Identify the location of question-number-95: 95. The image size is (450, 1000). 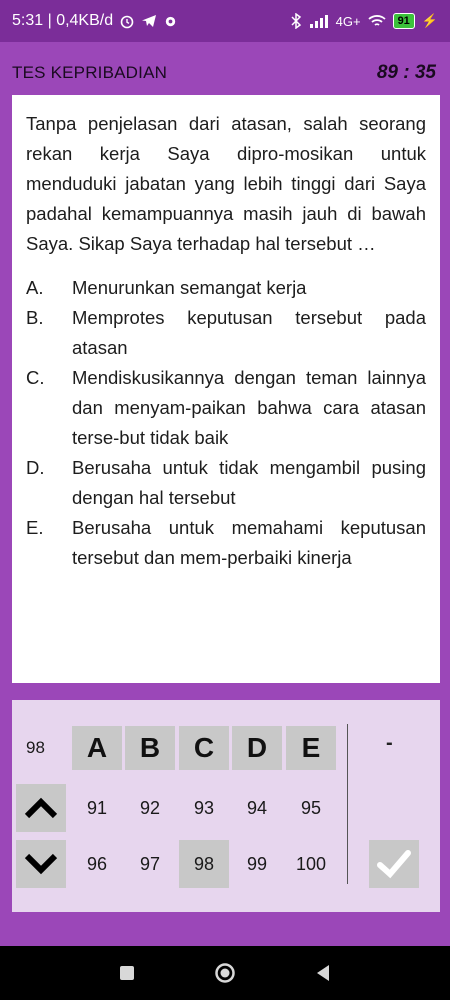
(311, 808).